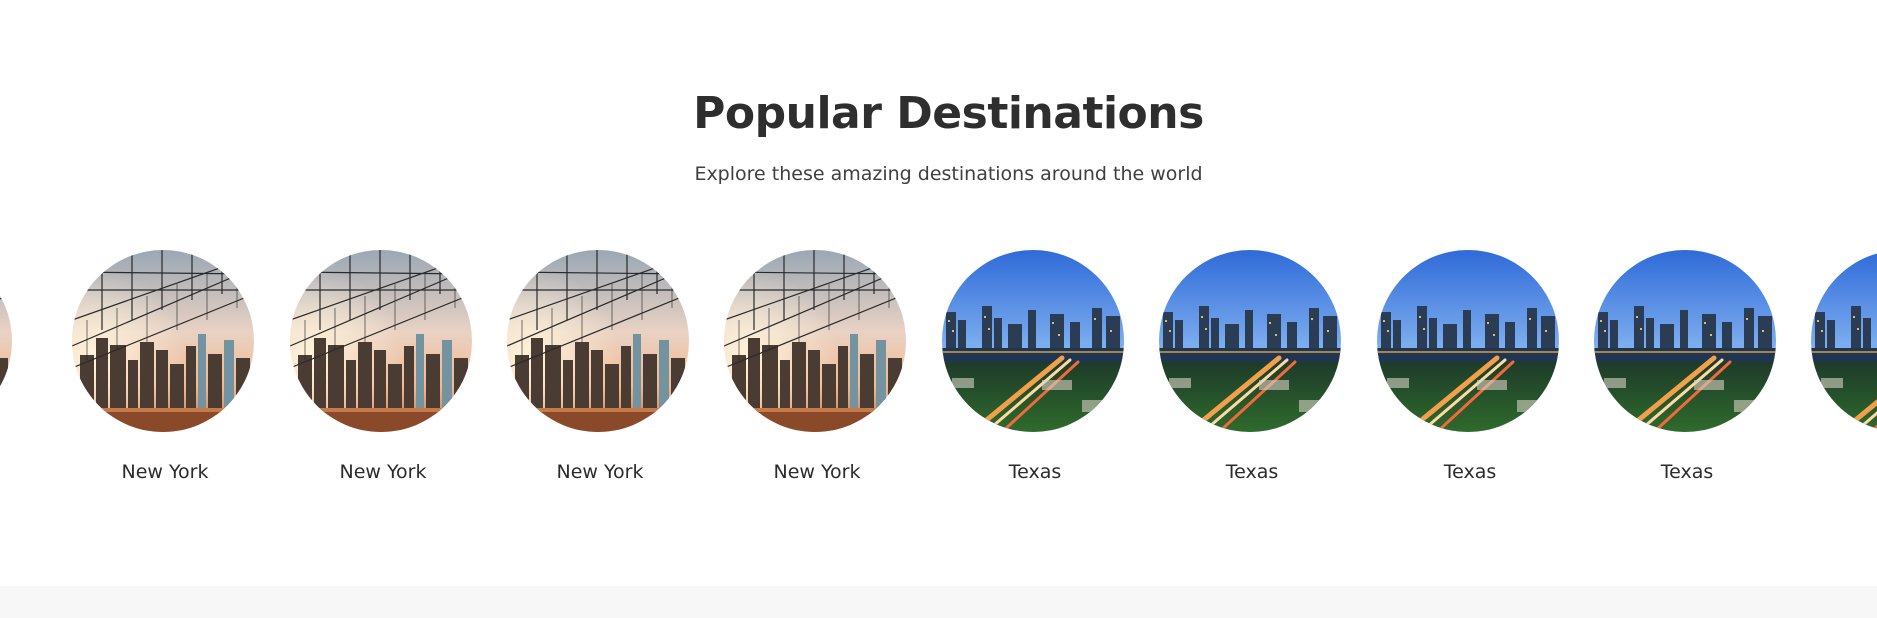 The image size is (1877, 618). I want to click on footer-strip, so click(938, 602).